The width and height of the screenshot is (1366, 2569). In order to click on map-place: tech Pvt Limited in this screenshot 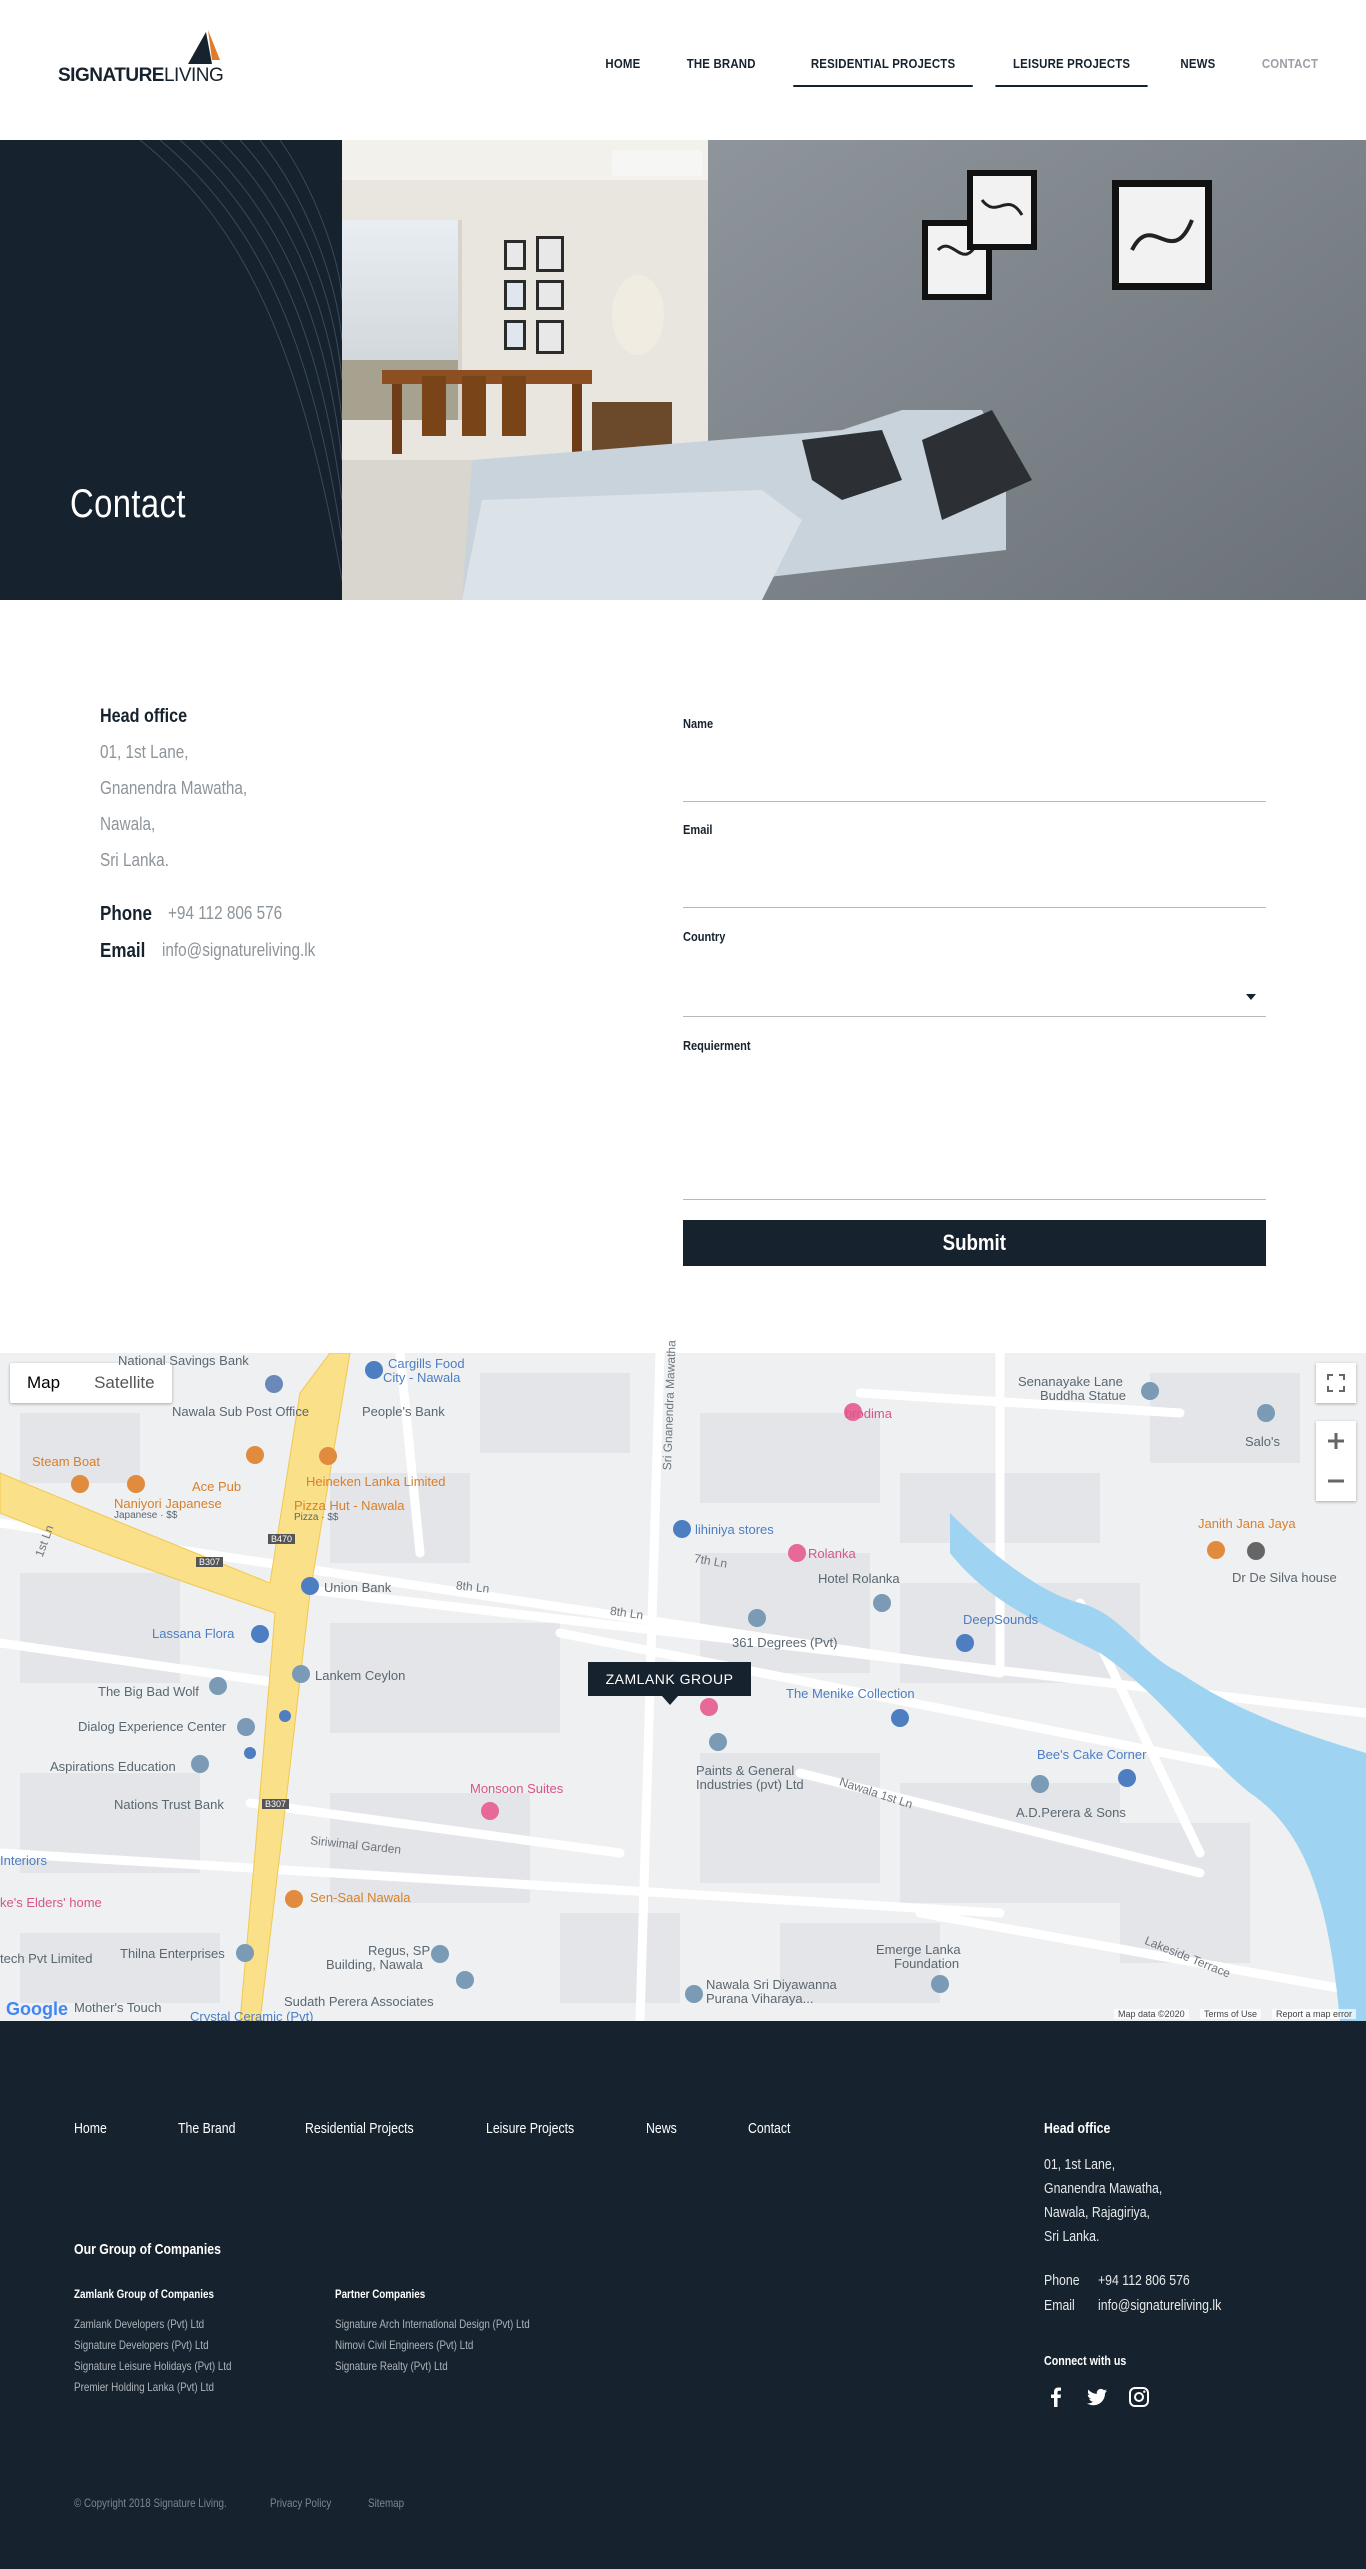, I will do `click(46, 1958)`.